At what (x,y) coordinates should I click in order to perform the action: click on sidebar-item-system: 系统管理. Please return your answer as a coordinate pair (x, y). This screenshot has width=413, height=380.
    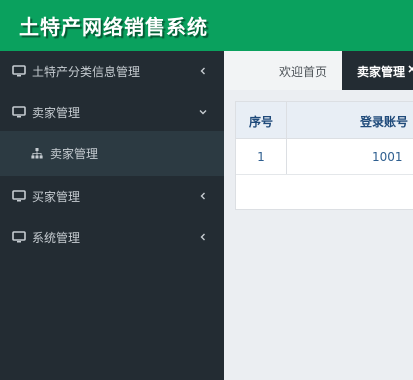
    Looking at the image, I should click on (112, 237).